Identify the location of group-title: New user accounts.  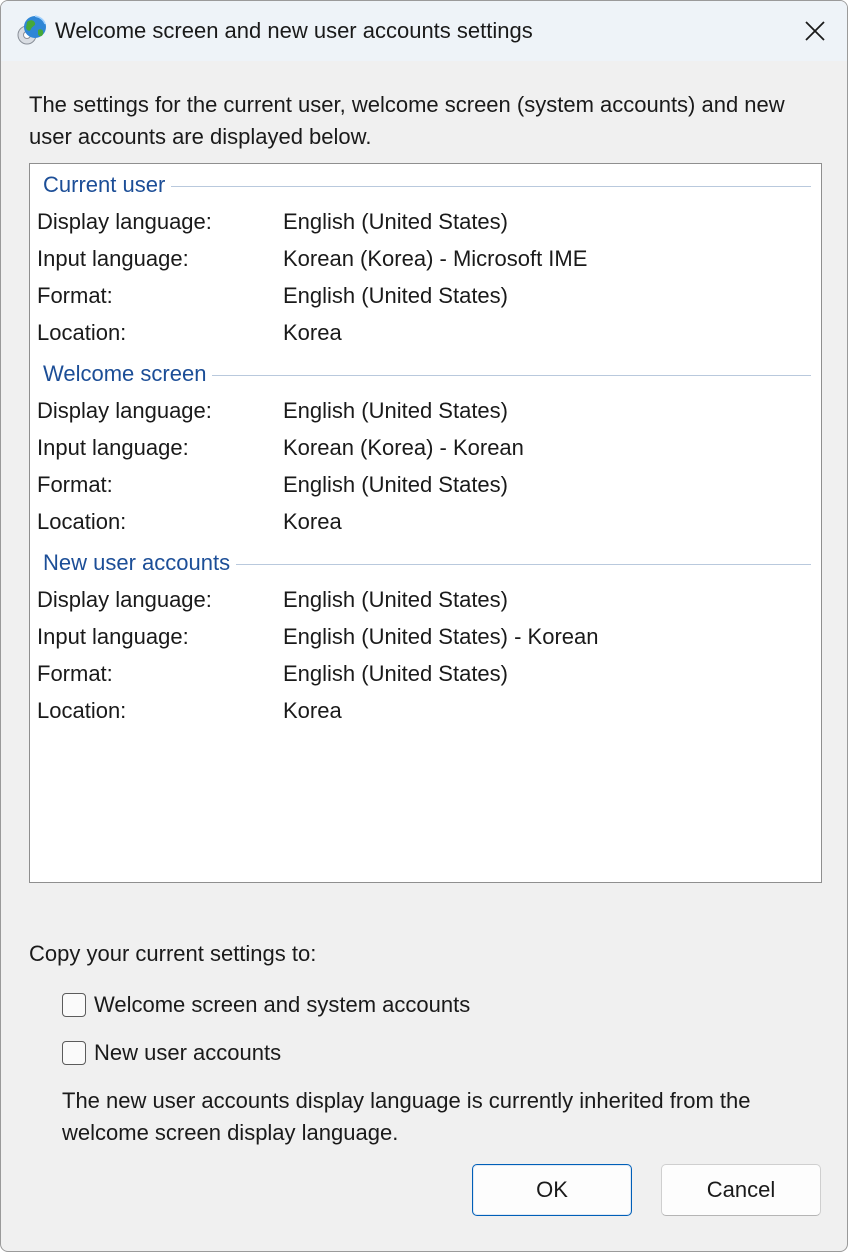
(137, 562).